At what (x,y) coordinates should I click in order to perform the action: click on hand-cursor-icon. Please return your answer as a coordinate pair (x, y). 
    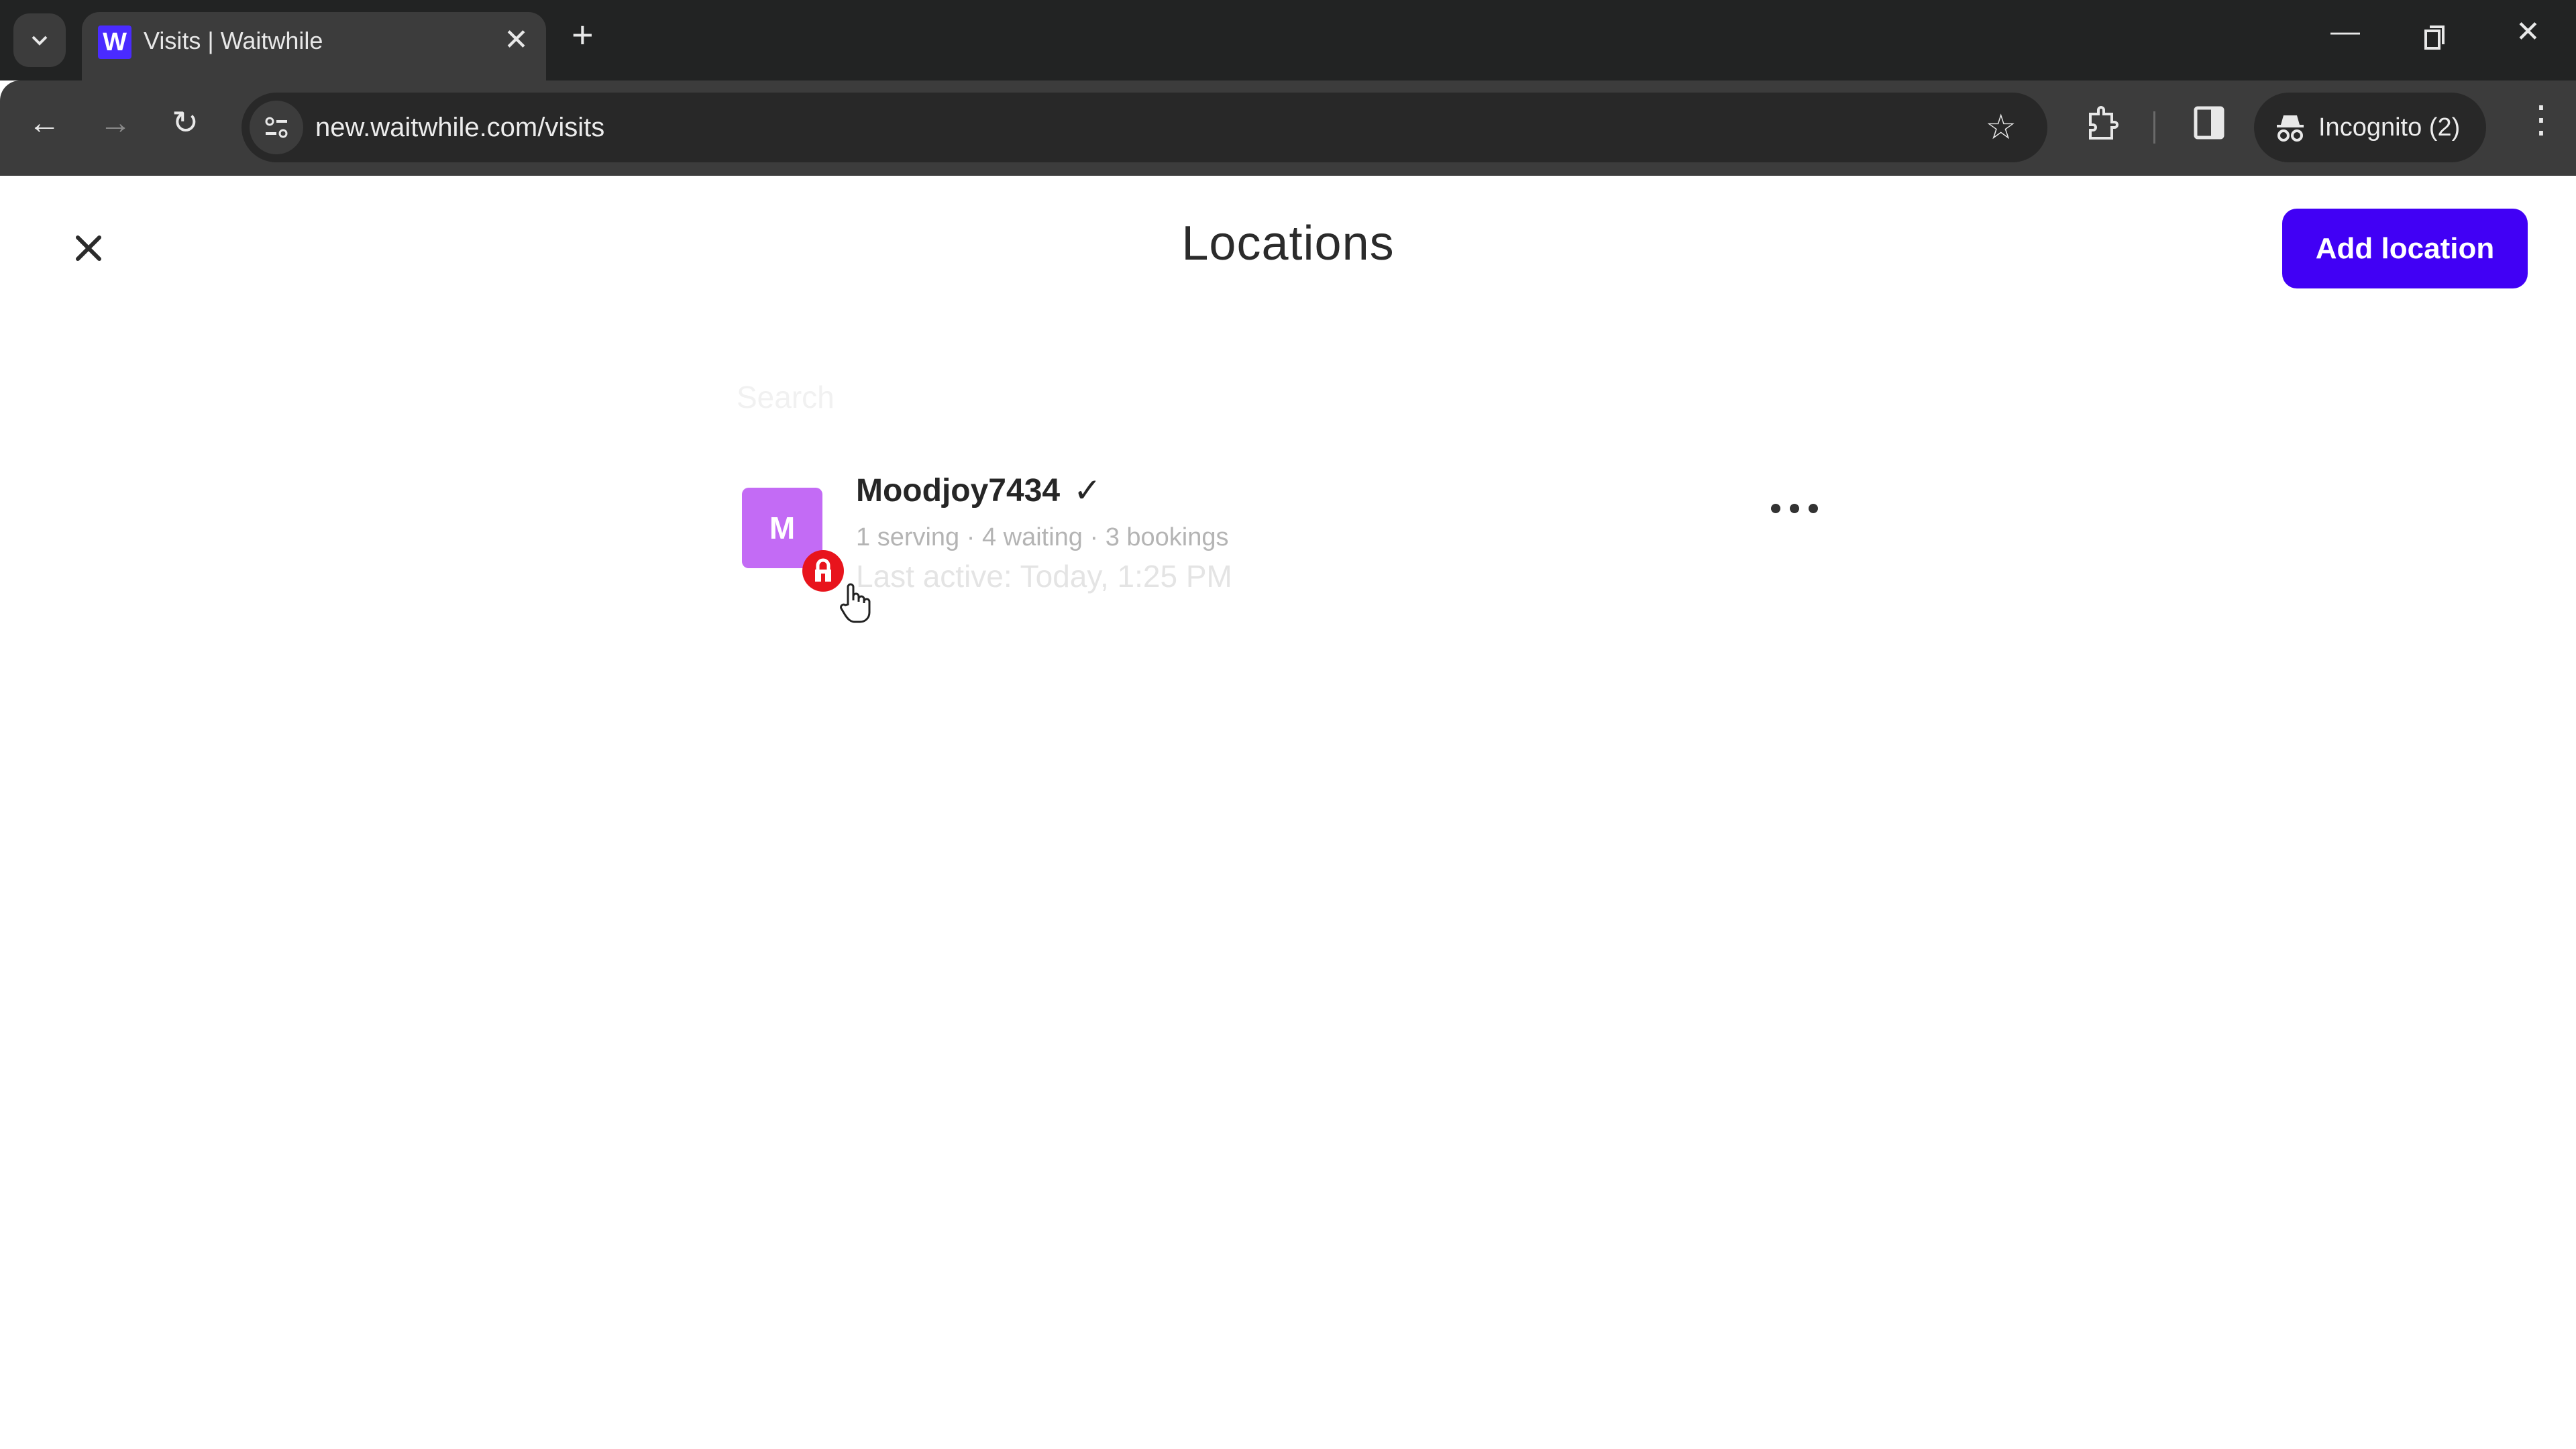
    Looking at the image, I should click on (855, 605).